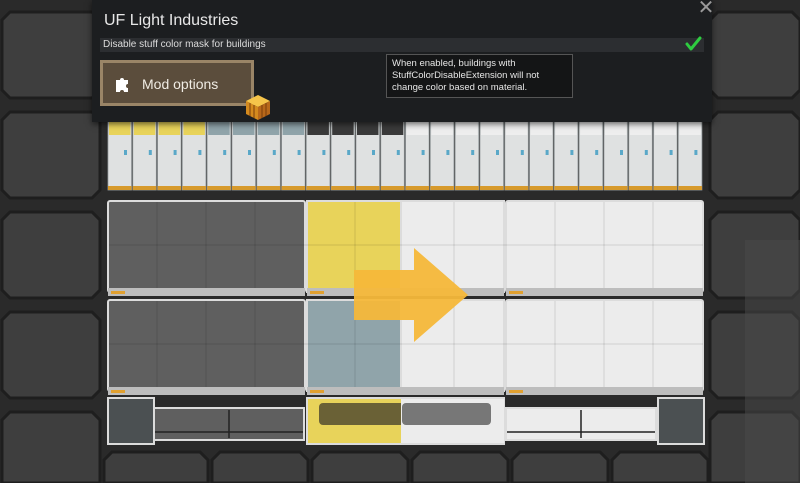 The width and height of the screenshot is (800, 483). Describe the element at coordinates (122, 85) in the screenshot. I see `puzzle-piece-icon` at that location.